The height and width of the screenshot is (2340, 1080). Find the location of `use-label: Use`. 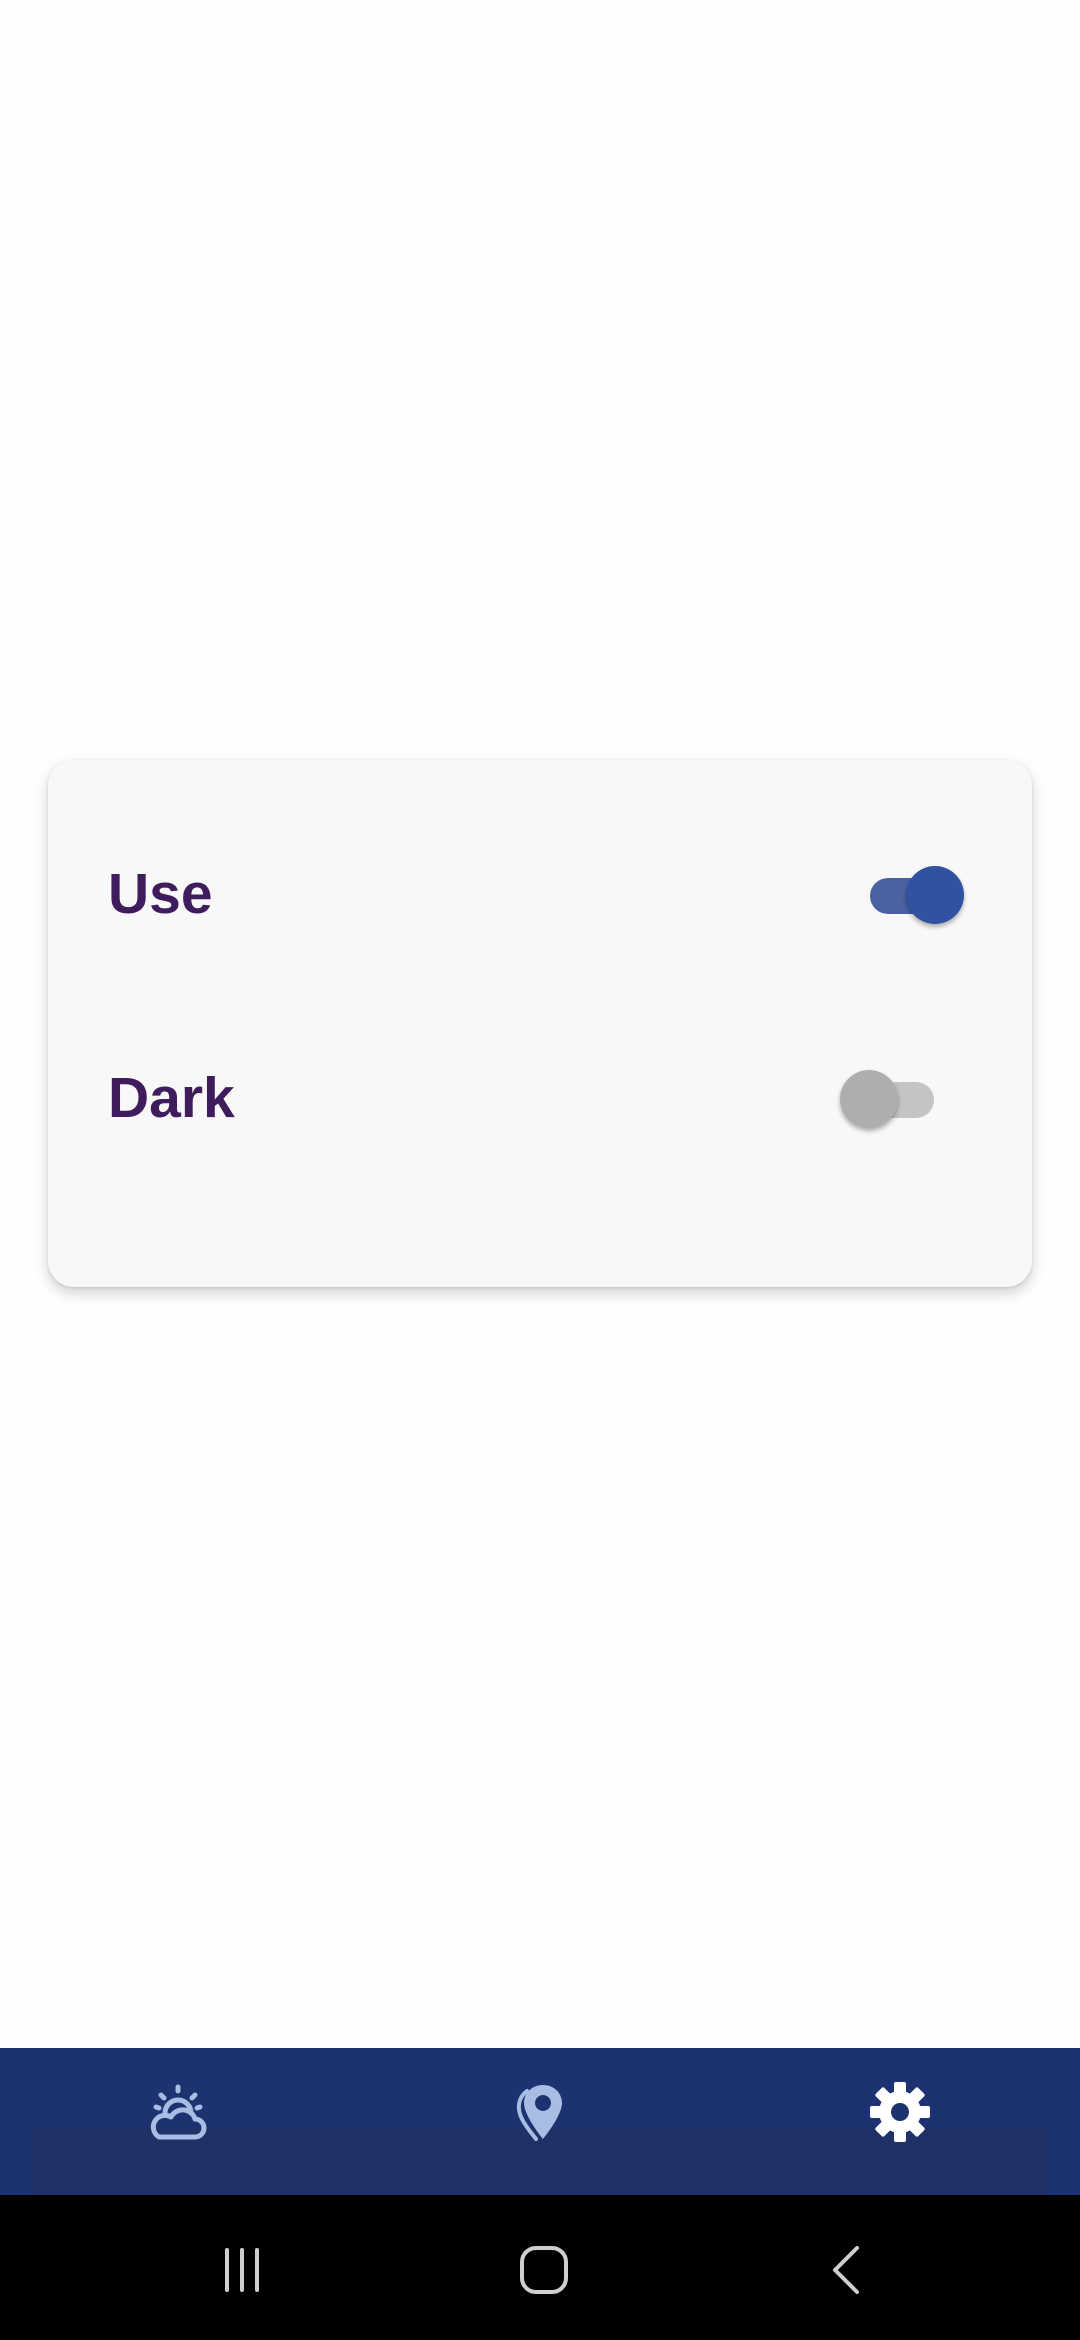

use-label: Use is located at coordinates (160, 894).